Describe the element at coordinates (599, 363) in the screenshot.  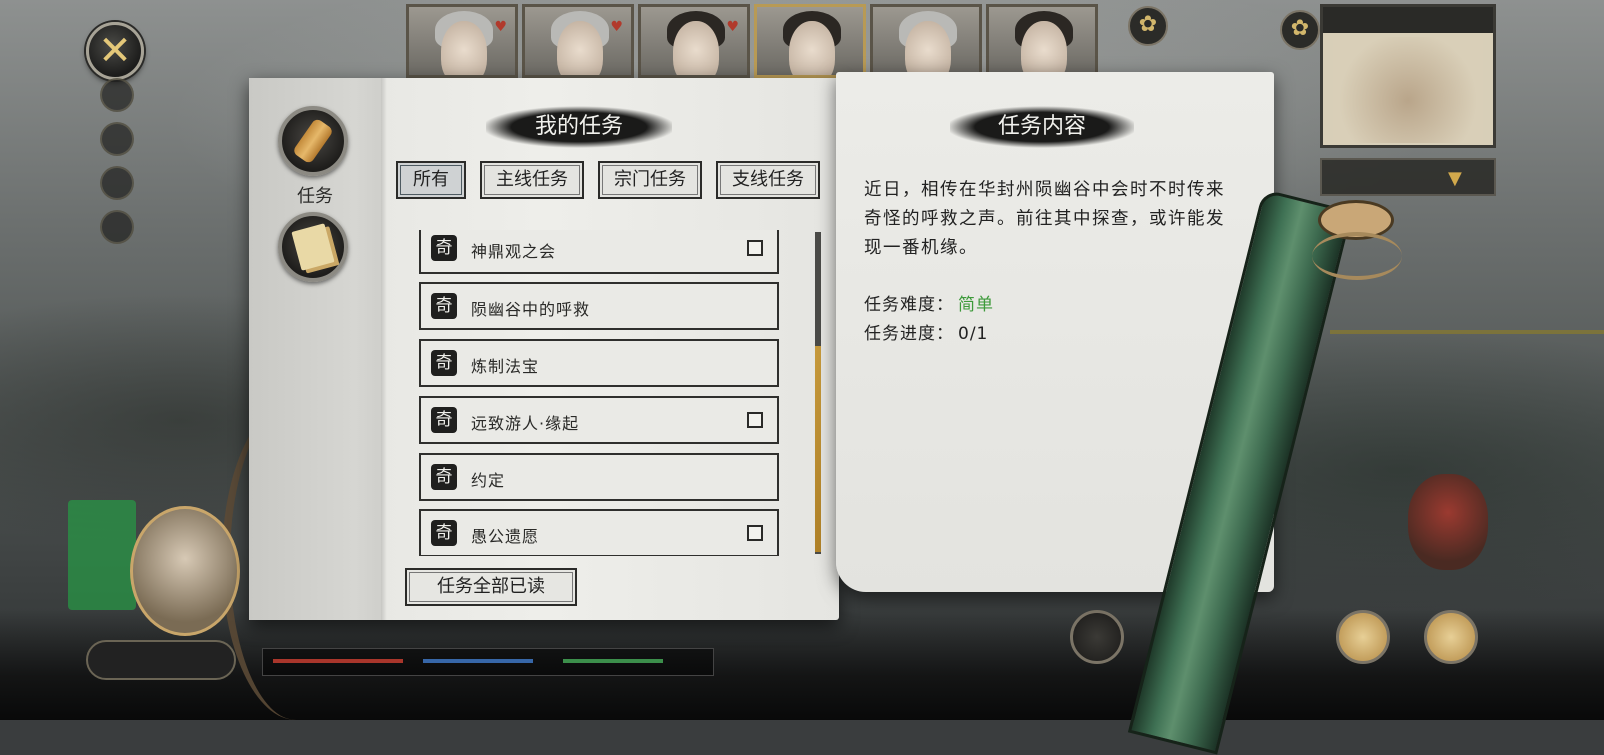
I see `quest-item: 奇 炼制法宝` at that location.